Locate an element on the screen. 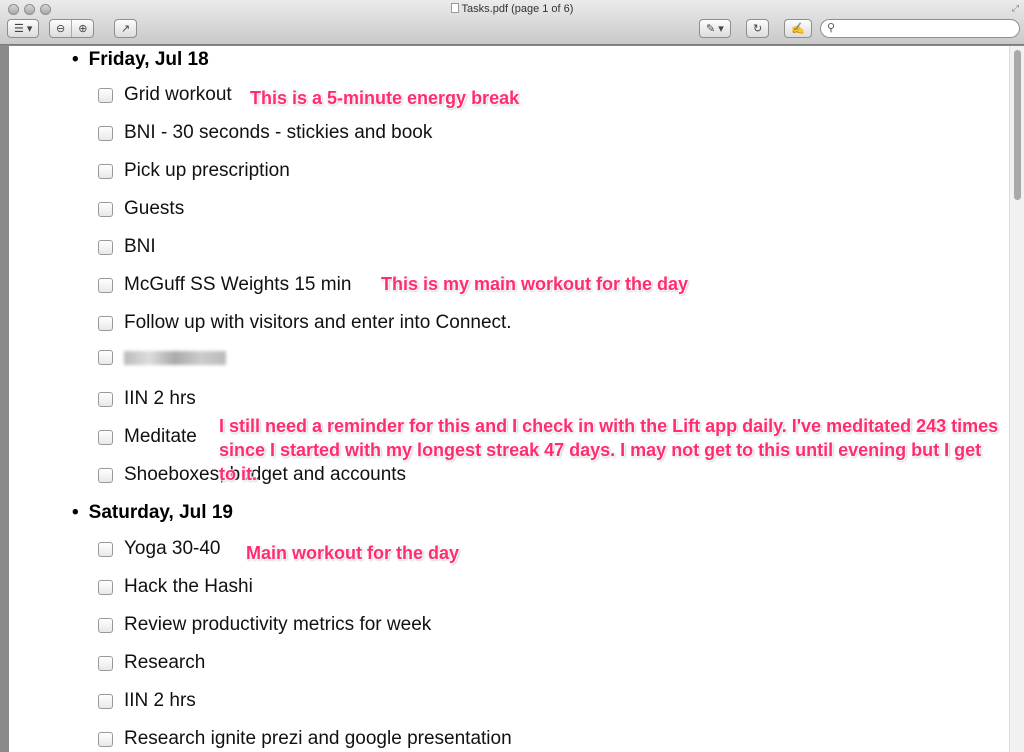  scrollbar-thumb is located at coordinates (1017, 125).